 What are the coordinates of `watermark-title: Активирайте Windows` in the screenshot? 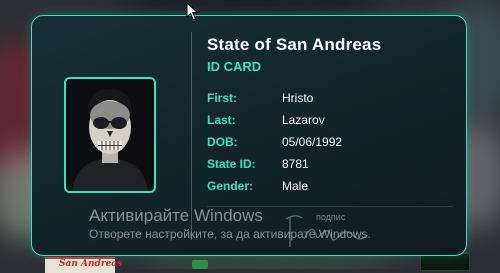 It's located at (176, 215).